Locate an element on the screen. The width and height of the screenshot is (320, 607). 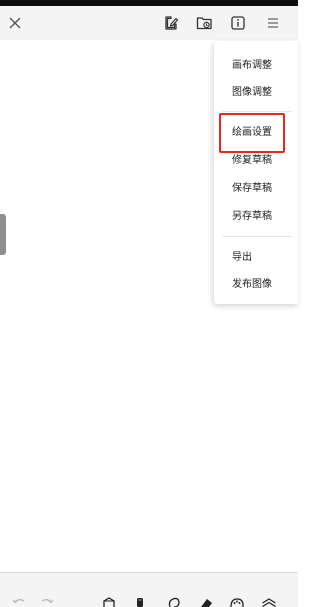
menu-button is located at coordinates (273, 23).